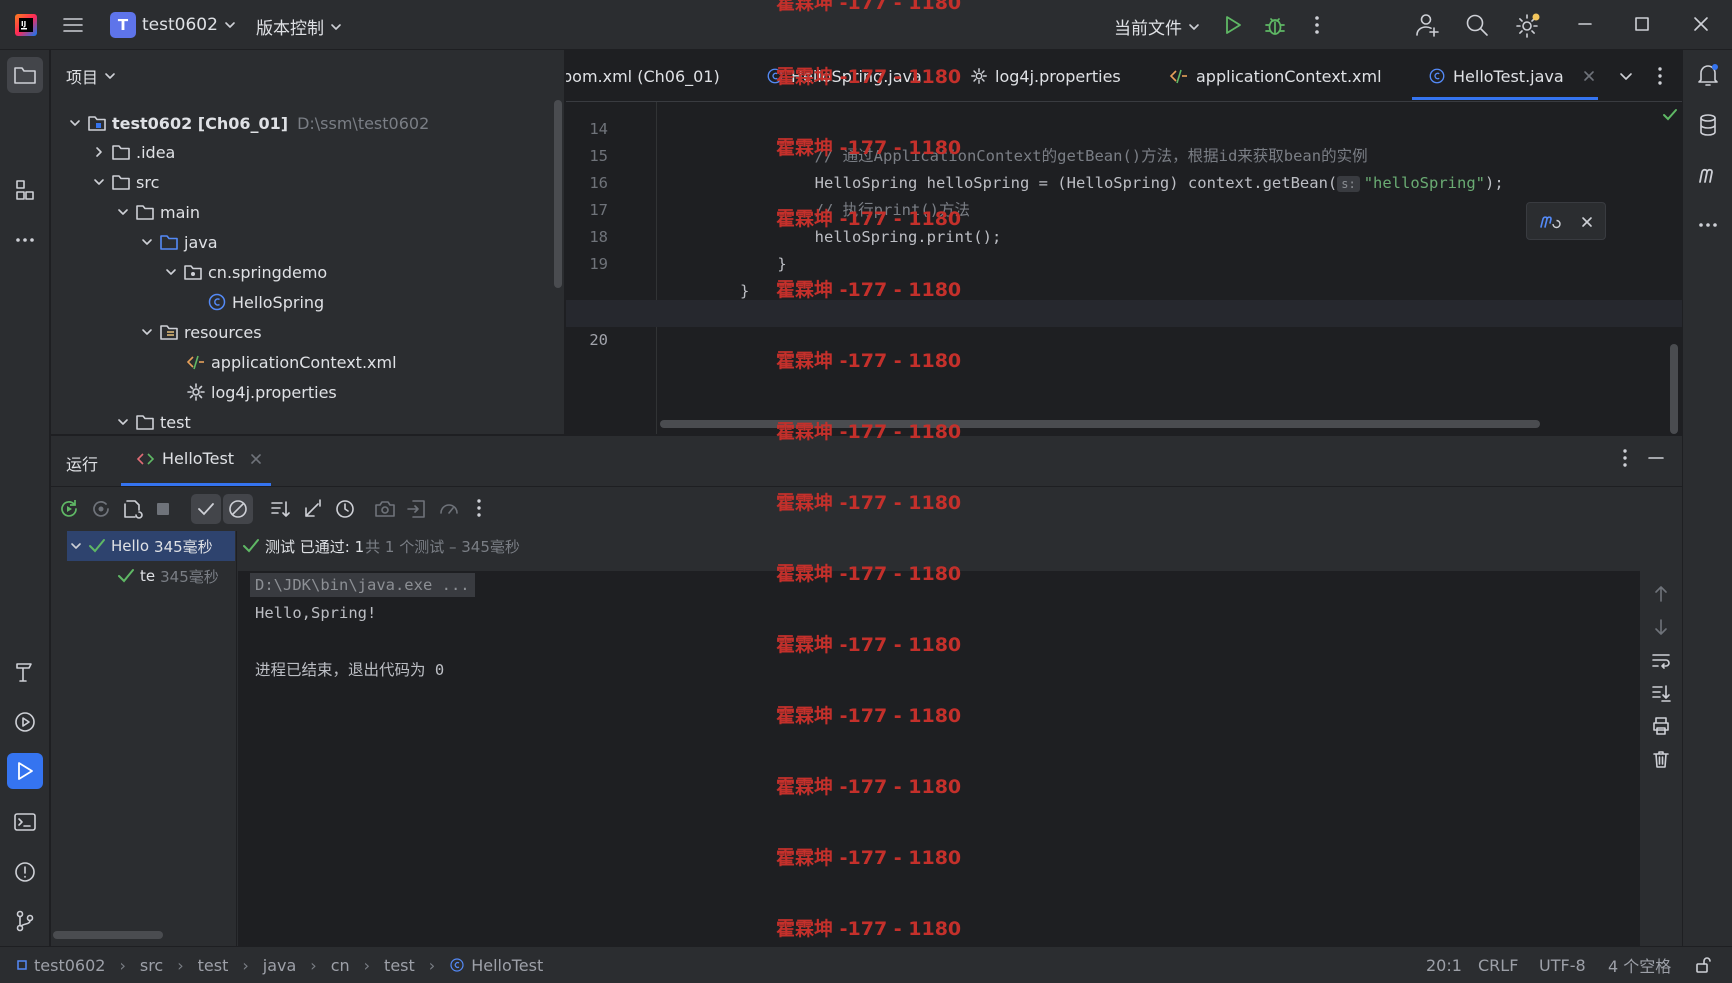  I want to click on tree-item-resources: resources, so click(201, 332).